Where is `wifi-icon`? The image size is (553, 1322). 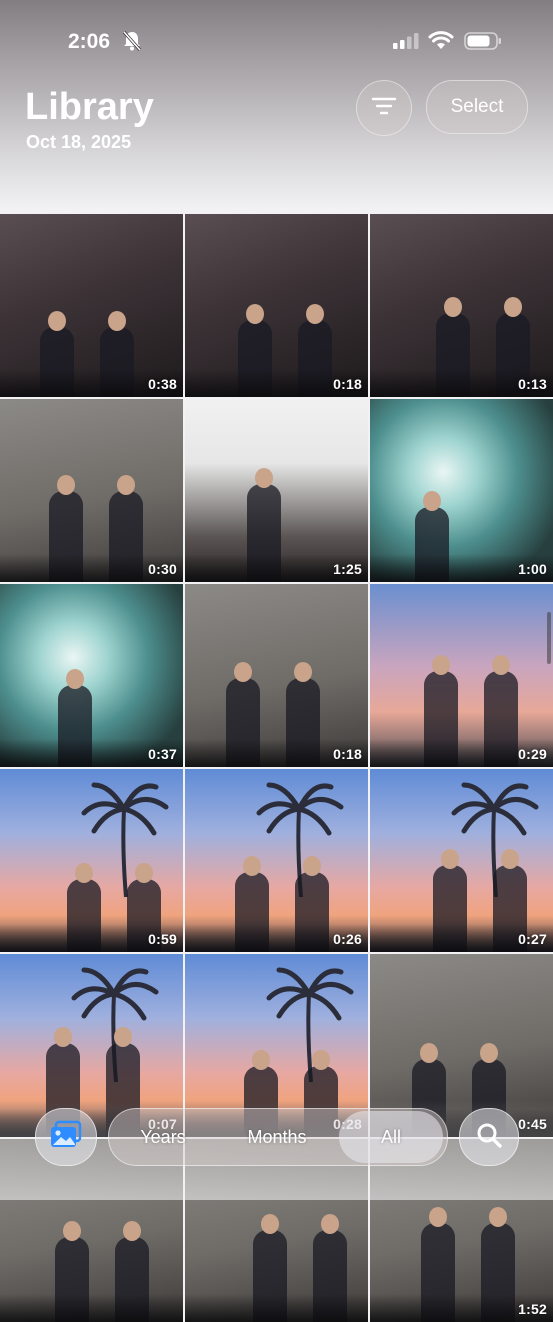 wifi-icon is located at coordinates (441, 42).